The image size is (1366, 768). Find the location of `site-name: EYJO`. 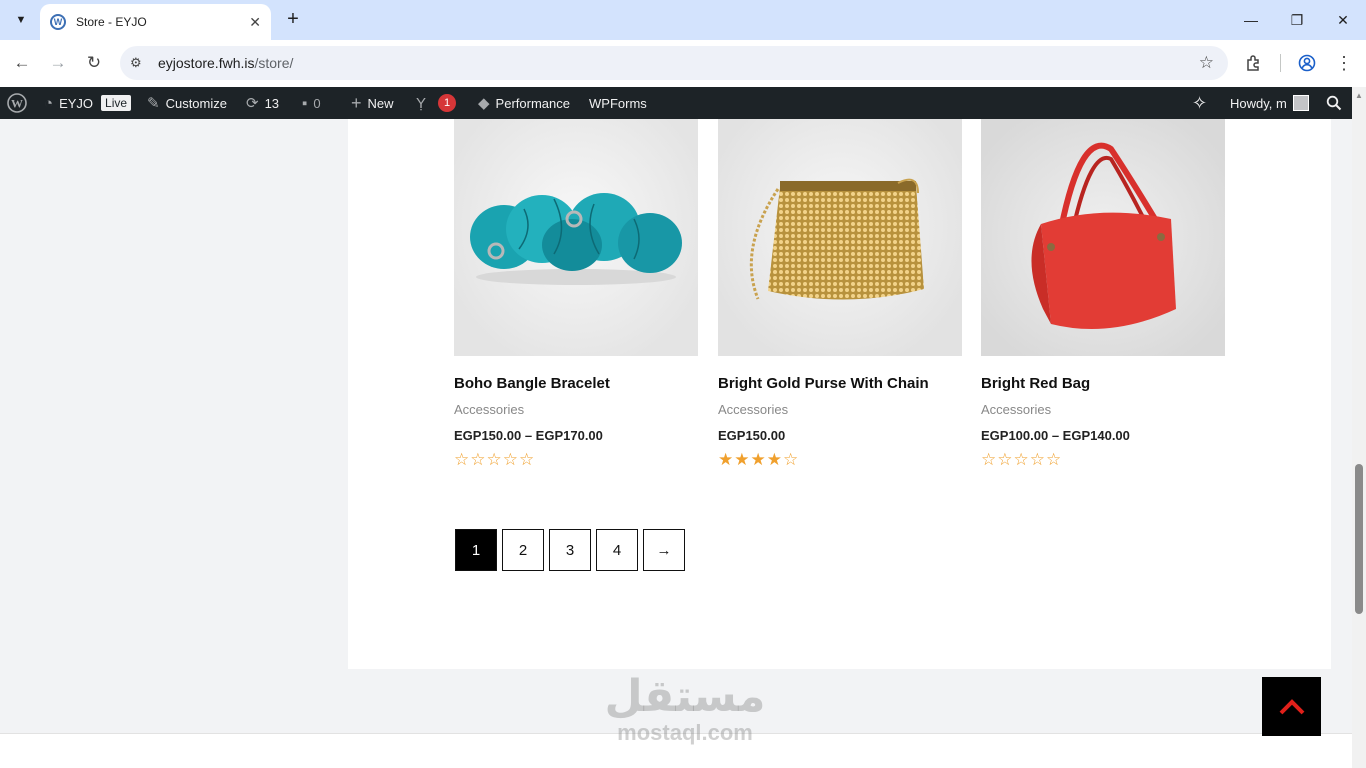

site-name: EYJO is located at coordinates (76, 103).